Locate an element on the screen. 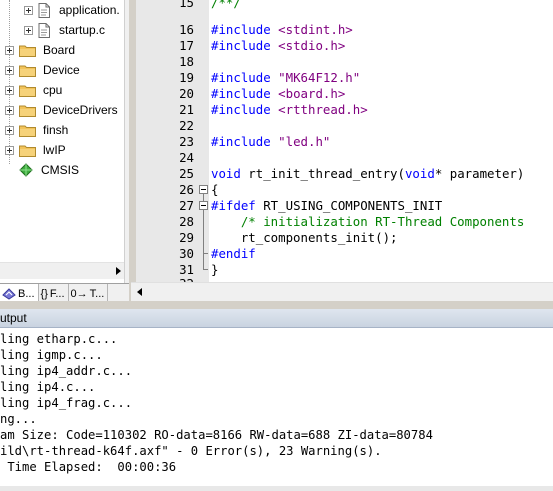 This screenshot has height=491, width=553. panel-separator is located at coordinates (276, 305).